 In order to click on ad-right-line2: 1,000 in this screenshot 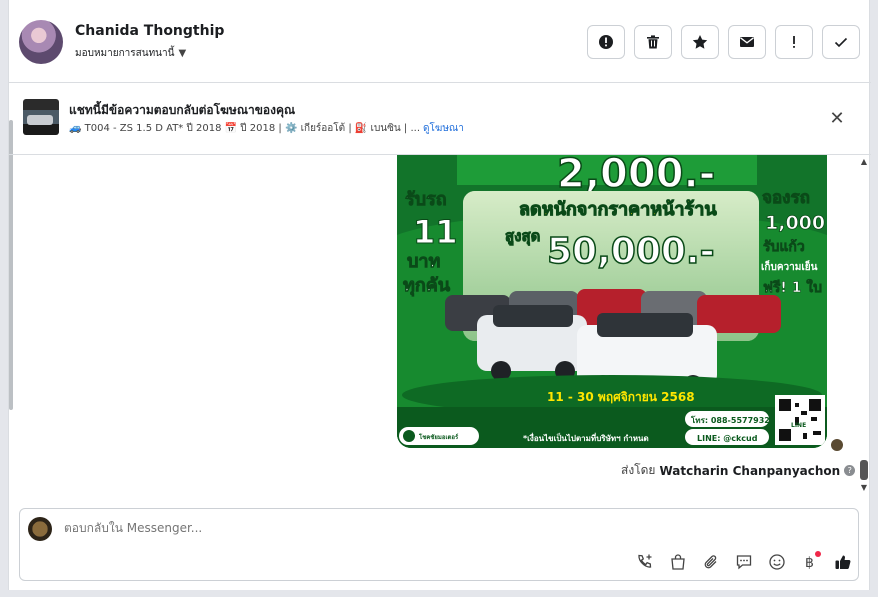, I will do `click(795, 223)`.